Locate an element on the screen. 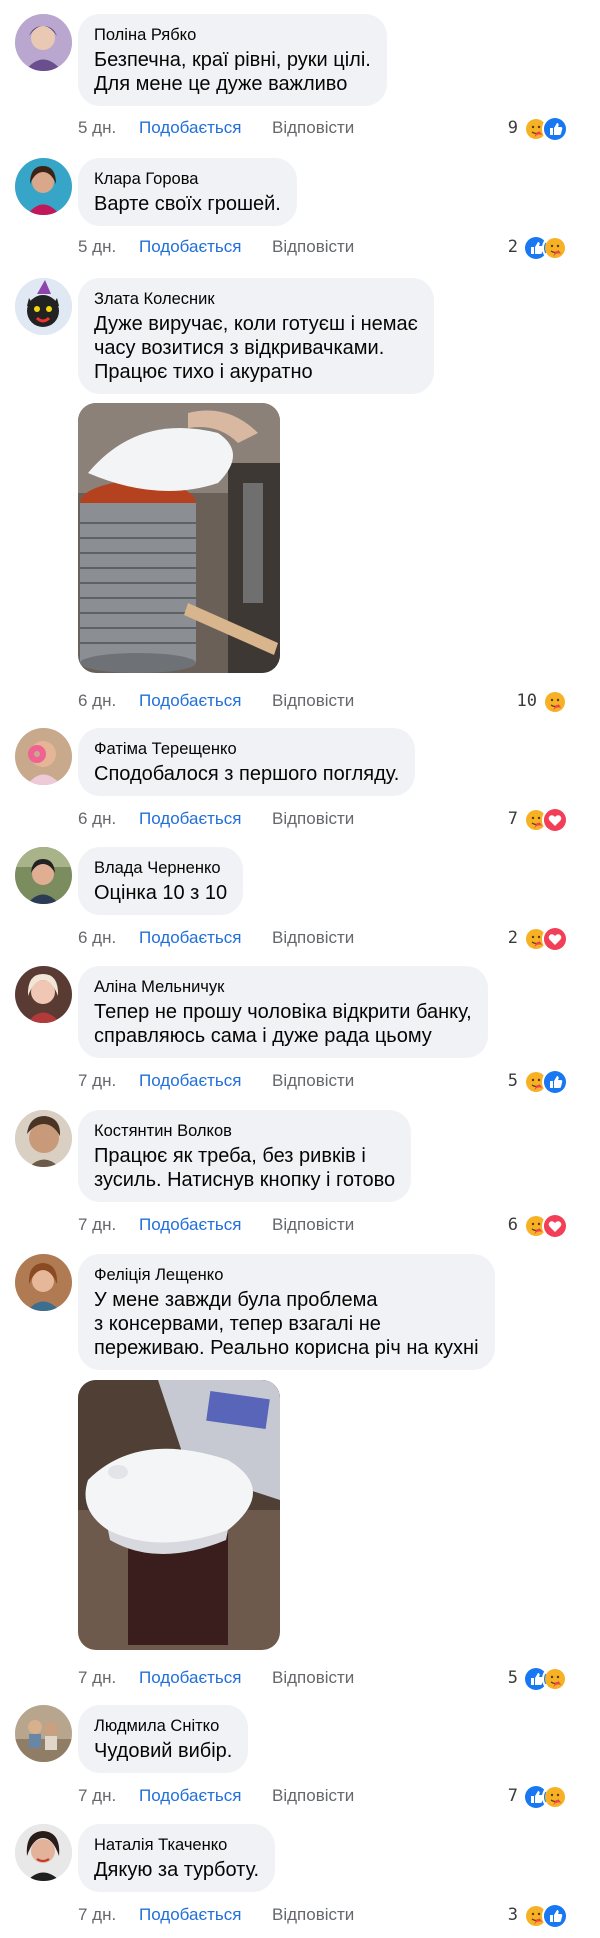 The image size is (600, 1938). comment-text: зусиль. Натиснув кнопку і готово is located at coordinates (245, 1180).